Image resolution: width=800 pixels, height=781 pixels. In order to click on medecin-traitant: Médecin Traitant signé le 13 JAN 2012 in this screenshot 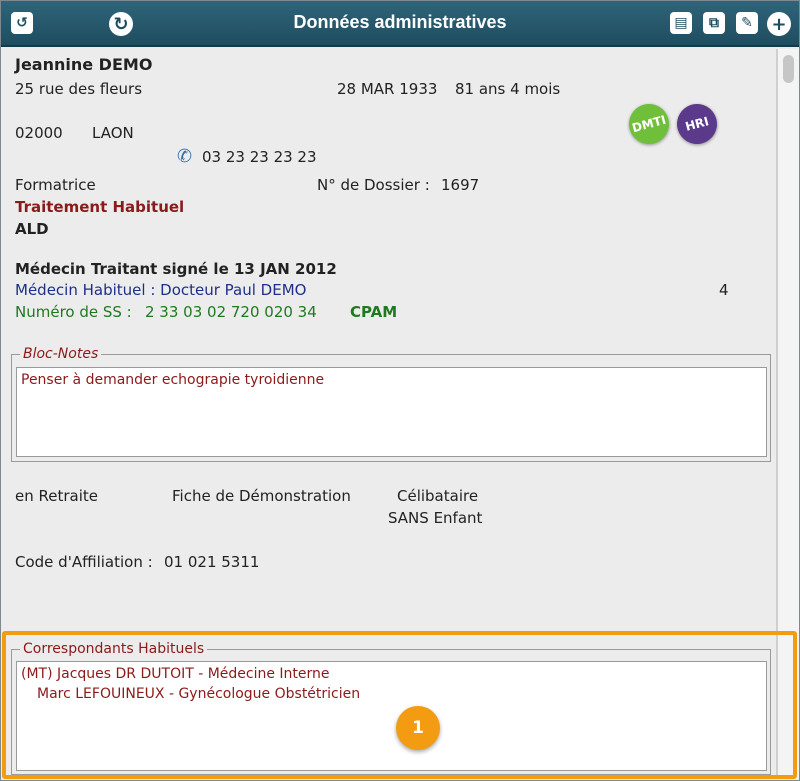, I will do `click(176, 269)`.